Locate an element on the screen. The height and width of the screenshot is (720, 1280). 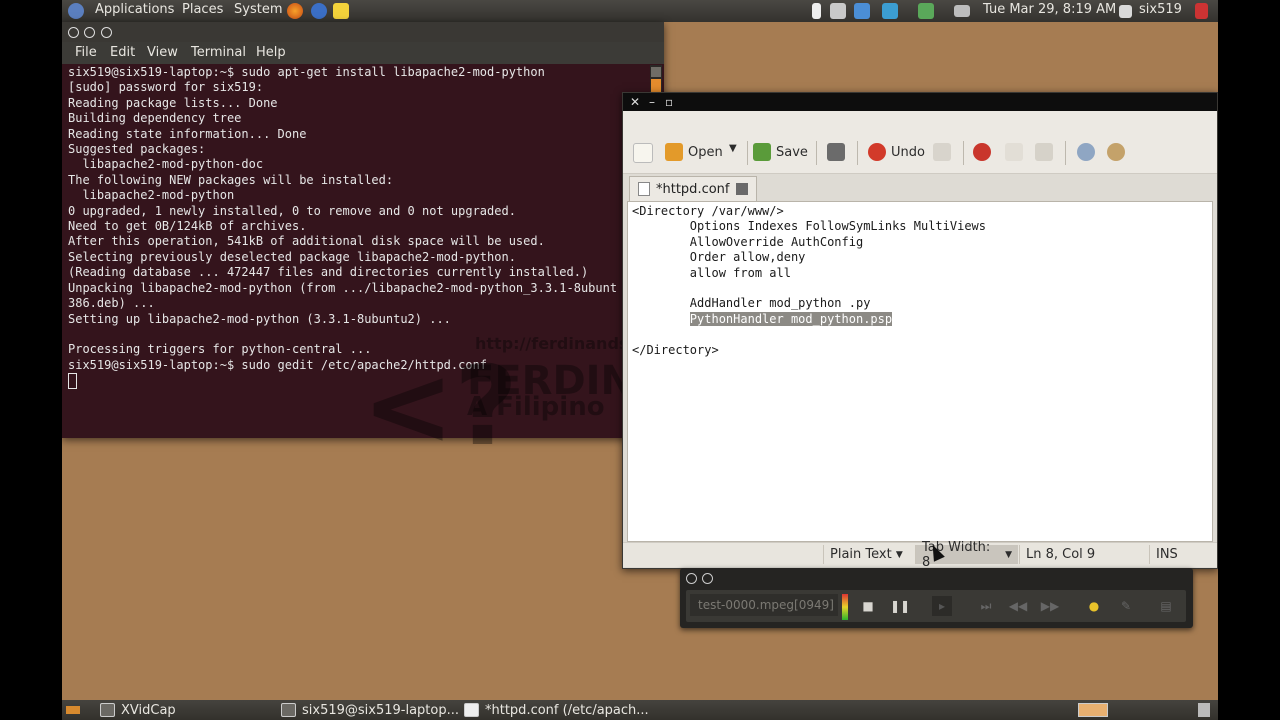
chat-icon is located at coordinates (838, 11).